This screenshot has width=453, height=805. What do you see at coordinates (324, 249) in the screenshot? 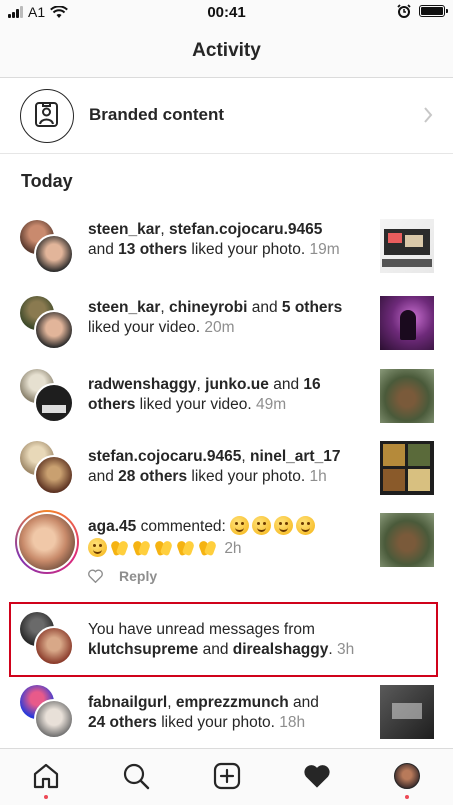
I see `timestamp: 19m` at bounding box center [324, 249].